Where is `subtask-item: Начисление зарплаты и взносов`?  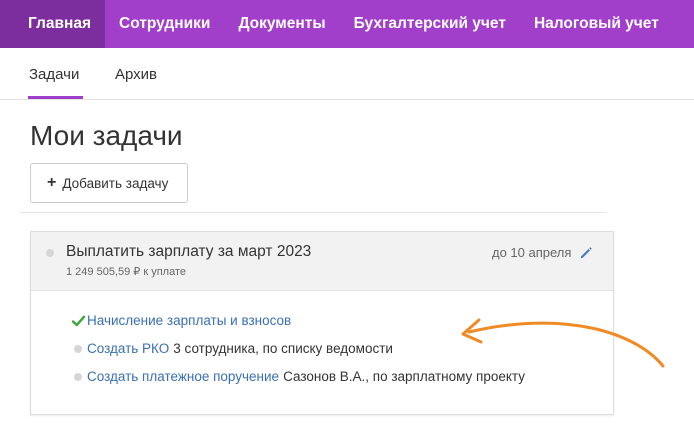
subtask-item: Начисление зарплаты и взносов is located at coordinates (181, 320).